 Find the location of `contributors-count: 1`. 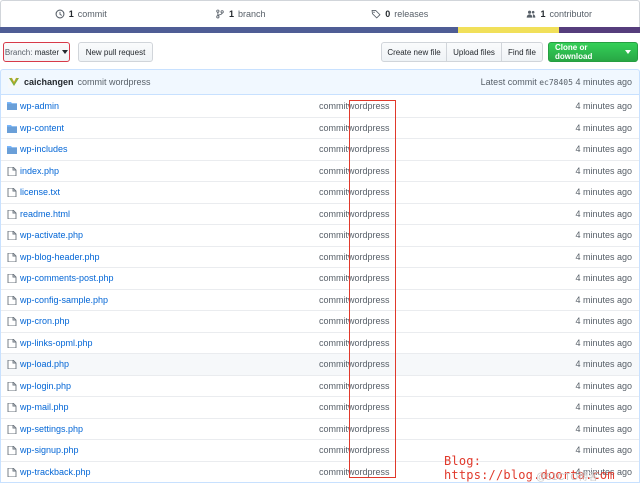

contributors-count: 1 is located at coordinates (543, 14).